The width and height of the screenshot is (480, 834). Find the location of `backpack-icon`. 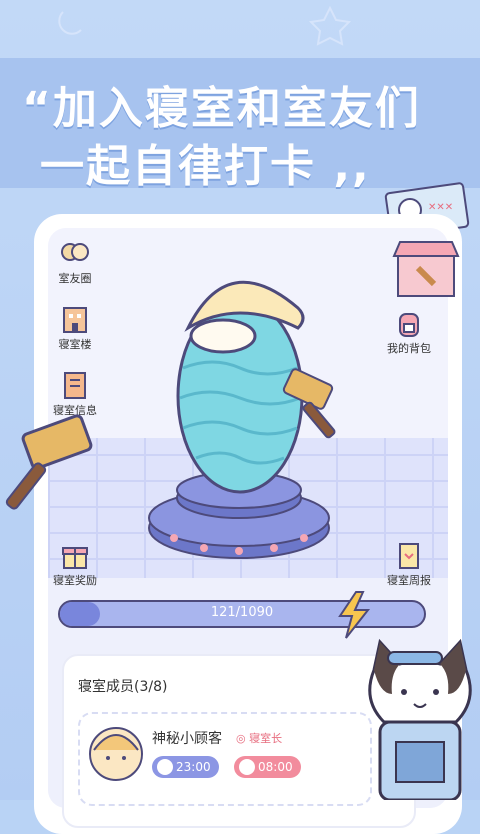

backpack-icon is located at coordinates (409, 325).